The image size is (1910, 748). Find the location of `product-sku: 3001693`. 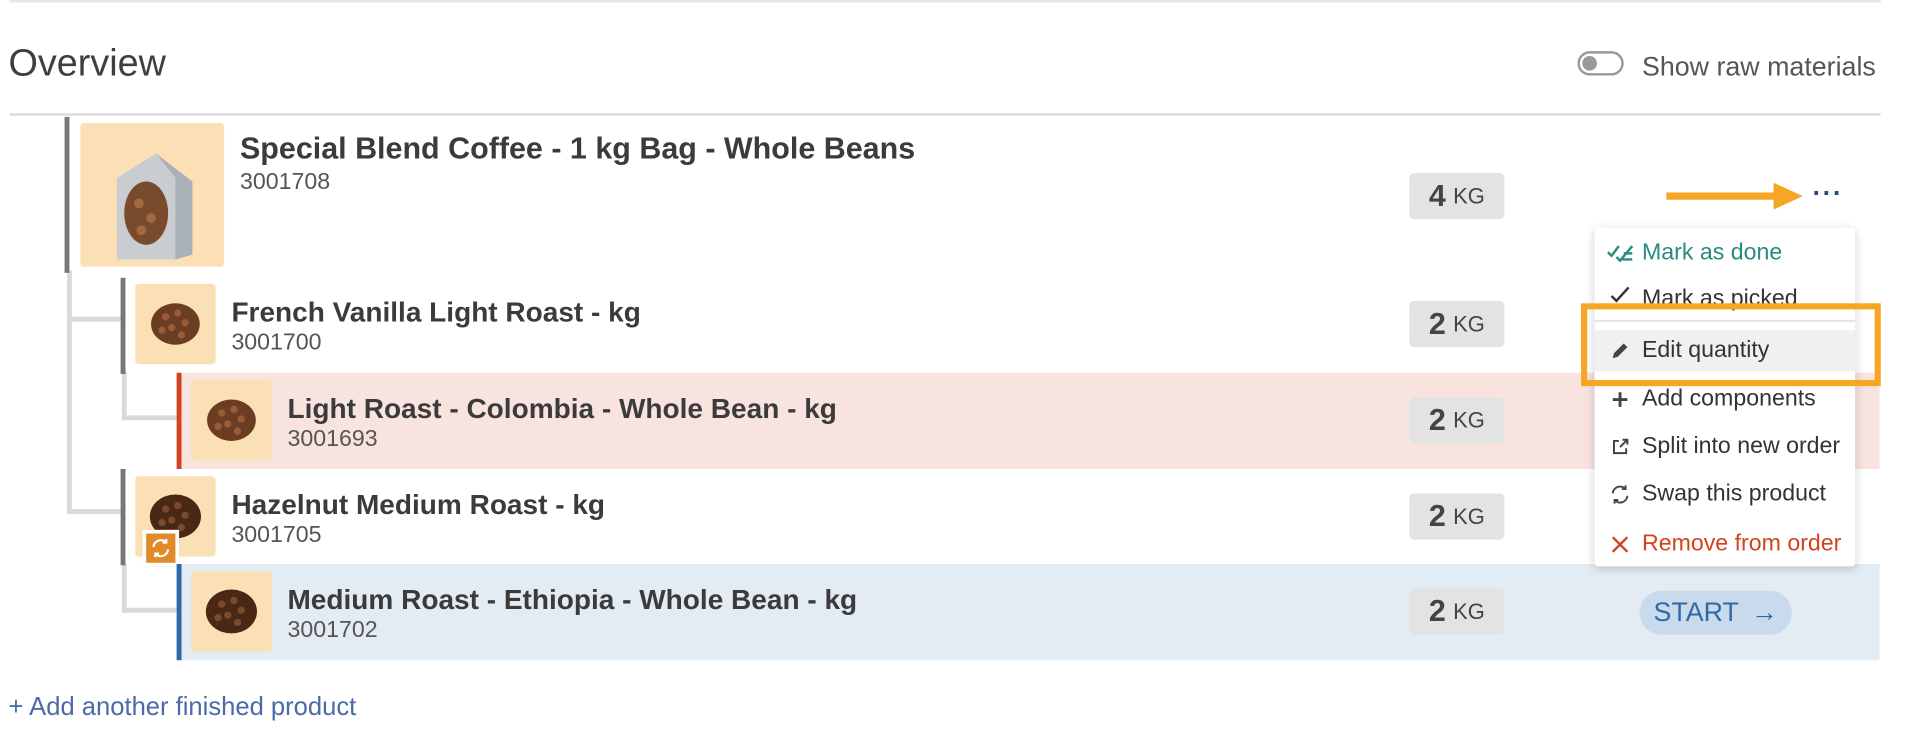

product-sku: 3001693 is located at coordinates (332, 439).